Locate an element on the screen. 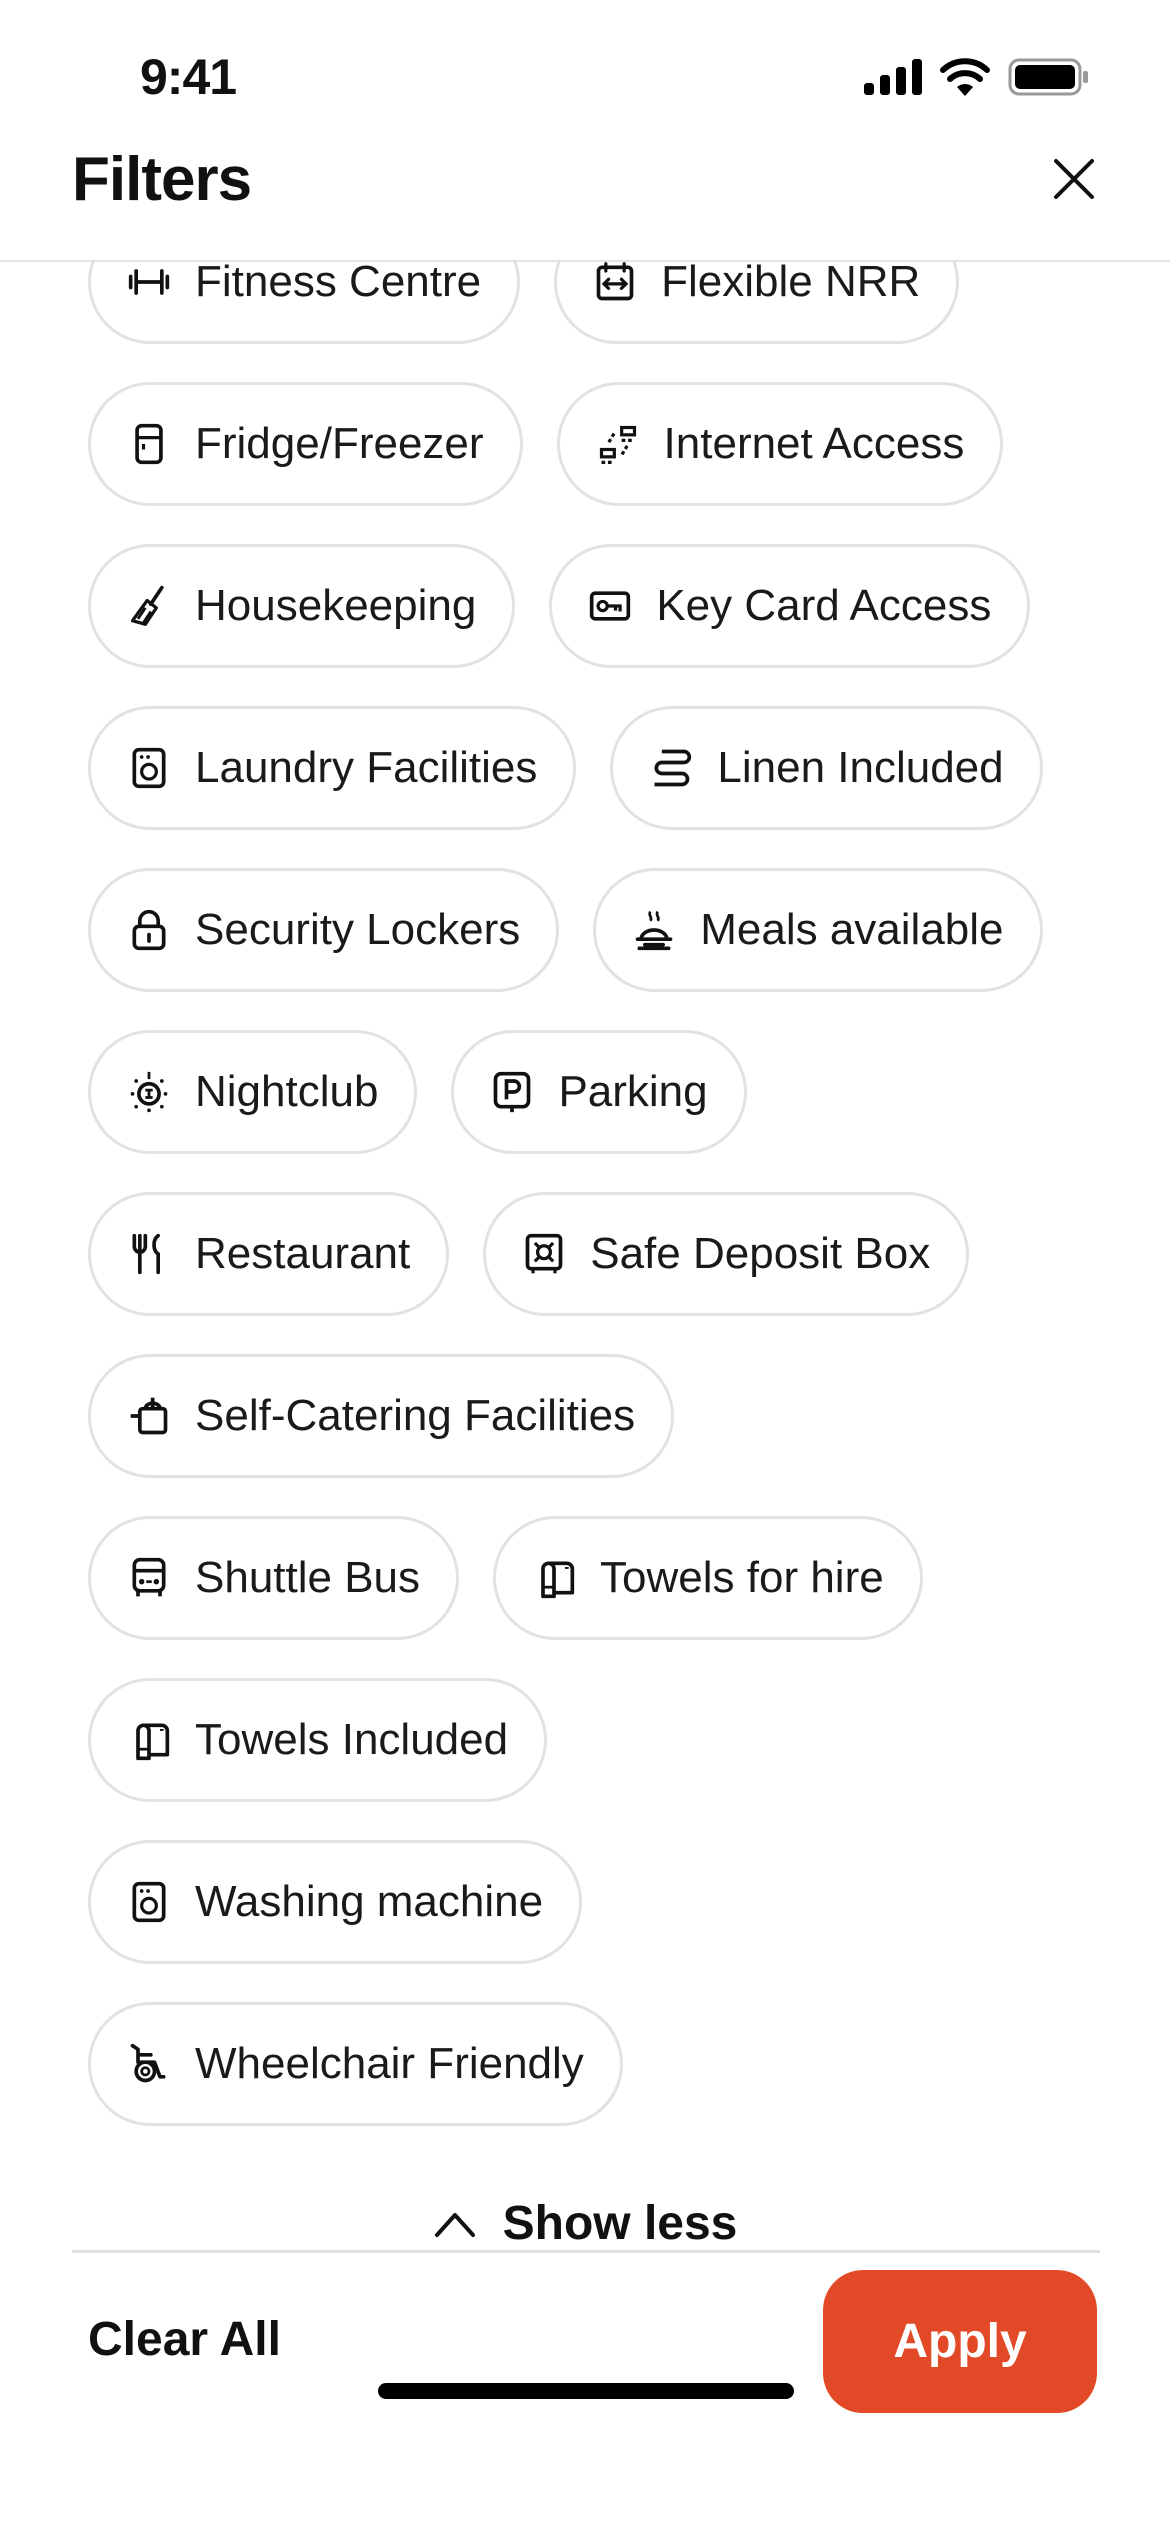  chip-row: Self-Catering Facilities is located at coordinates (381, 1418).